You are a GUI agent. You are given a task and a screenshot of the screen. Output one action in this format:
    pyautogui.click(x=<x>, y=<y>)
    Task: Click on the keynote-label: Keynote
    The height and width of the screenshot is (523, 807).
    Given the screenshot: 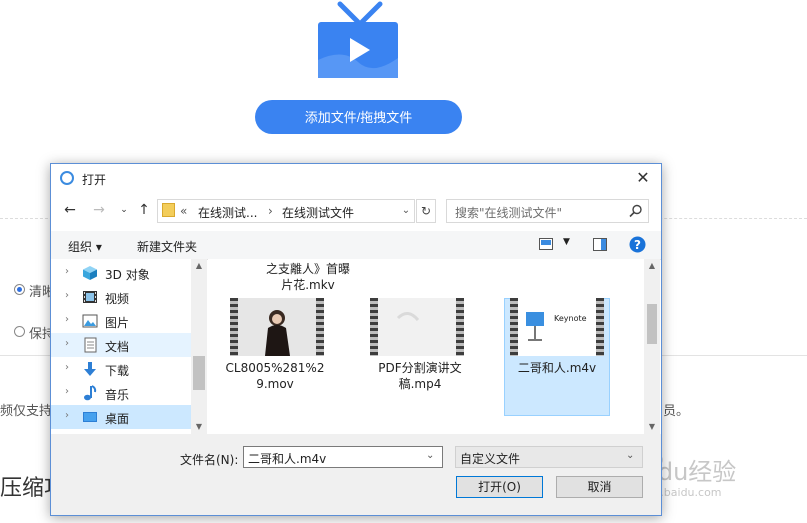 What is the action you would take?
    pyautogui.click(x=570, y=318)
    